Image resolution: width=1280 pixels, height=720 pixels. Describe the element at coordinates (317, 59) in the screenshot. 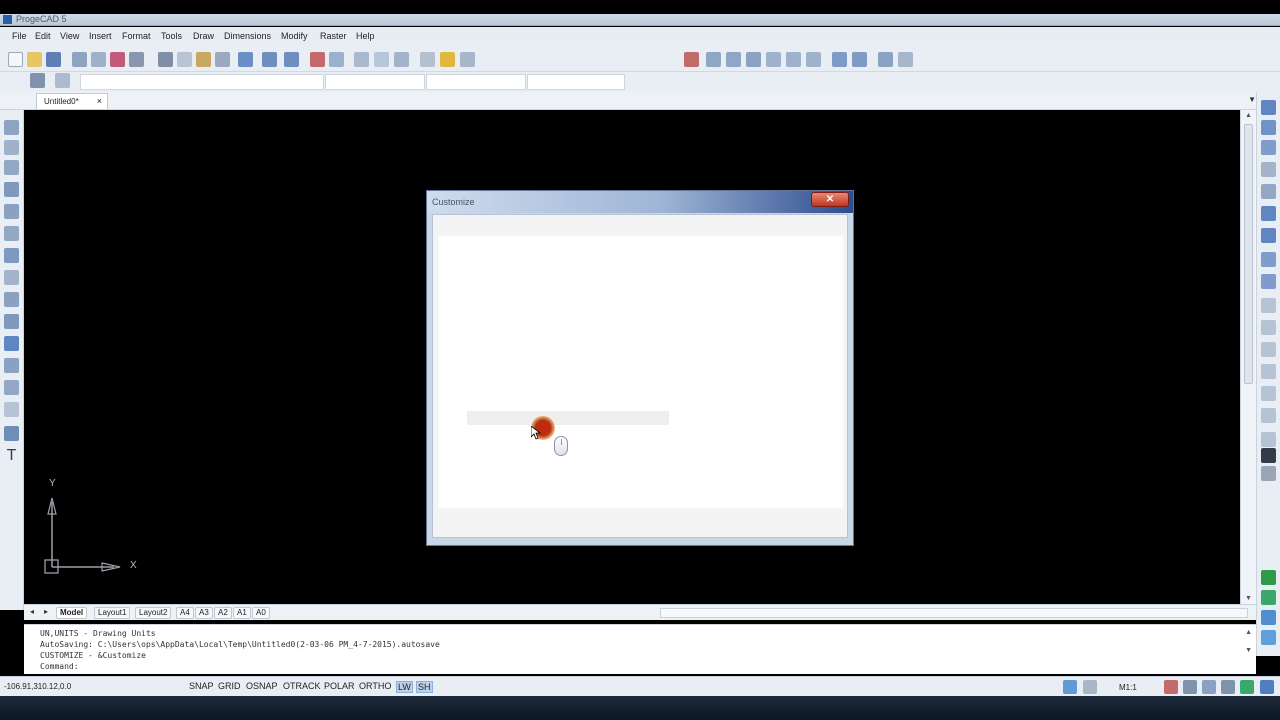

I see `pan-icon` at that location.